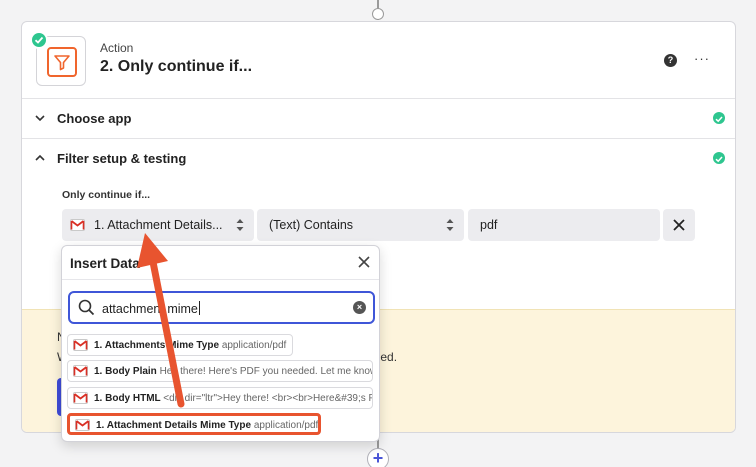 Image resolution: width=756 pixels, height=467 pixels. I want to click on data-result-item: 1. Attachments Mime Type application/pdf, so click(180, 345).